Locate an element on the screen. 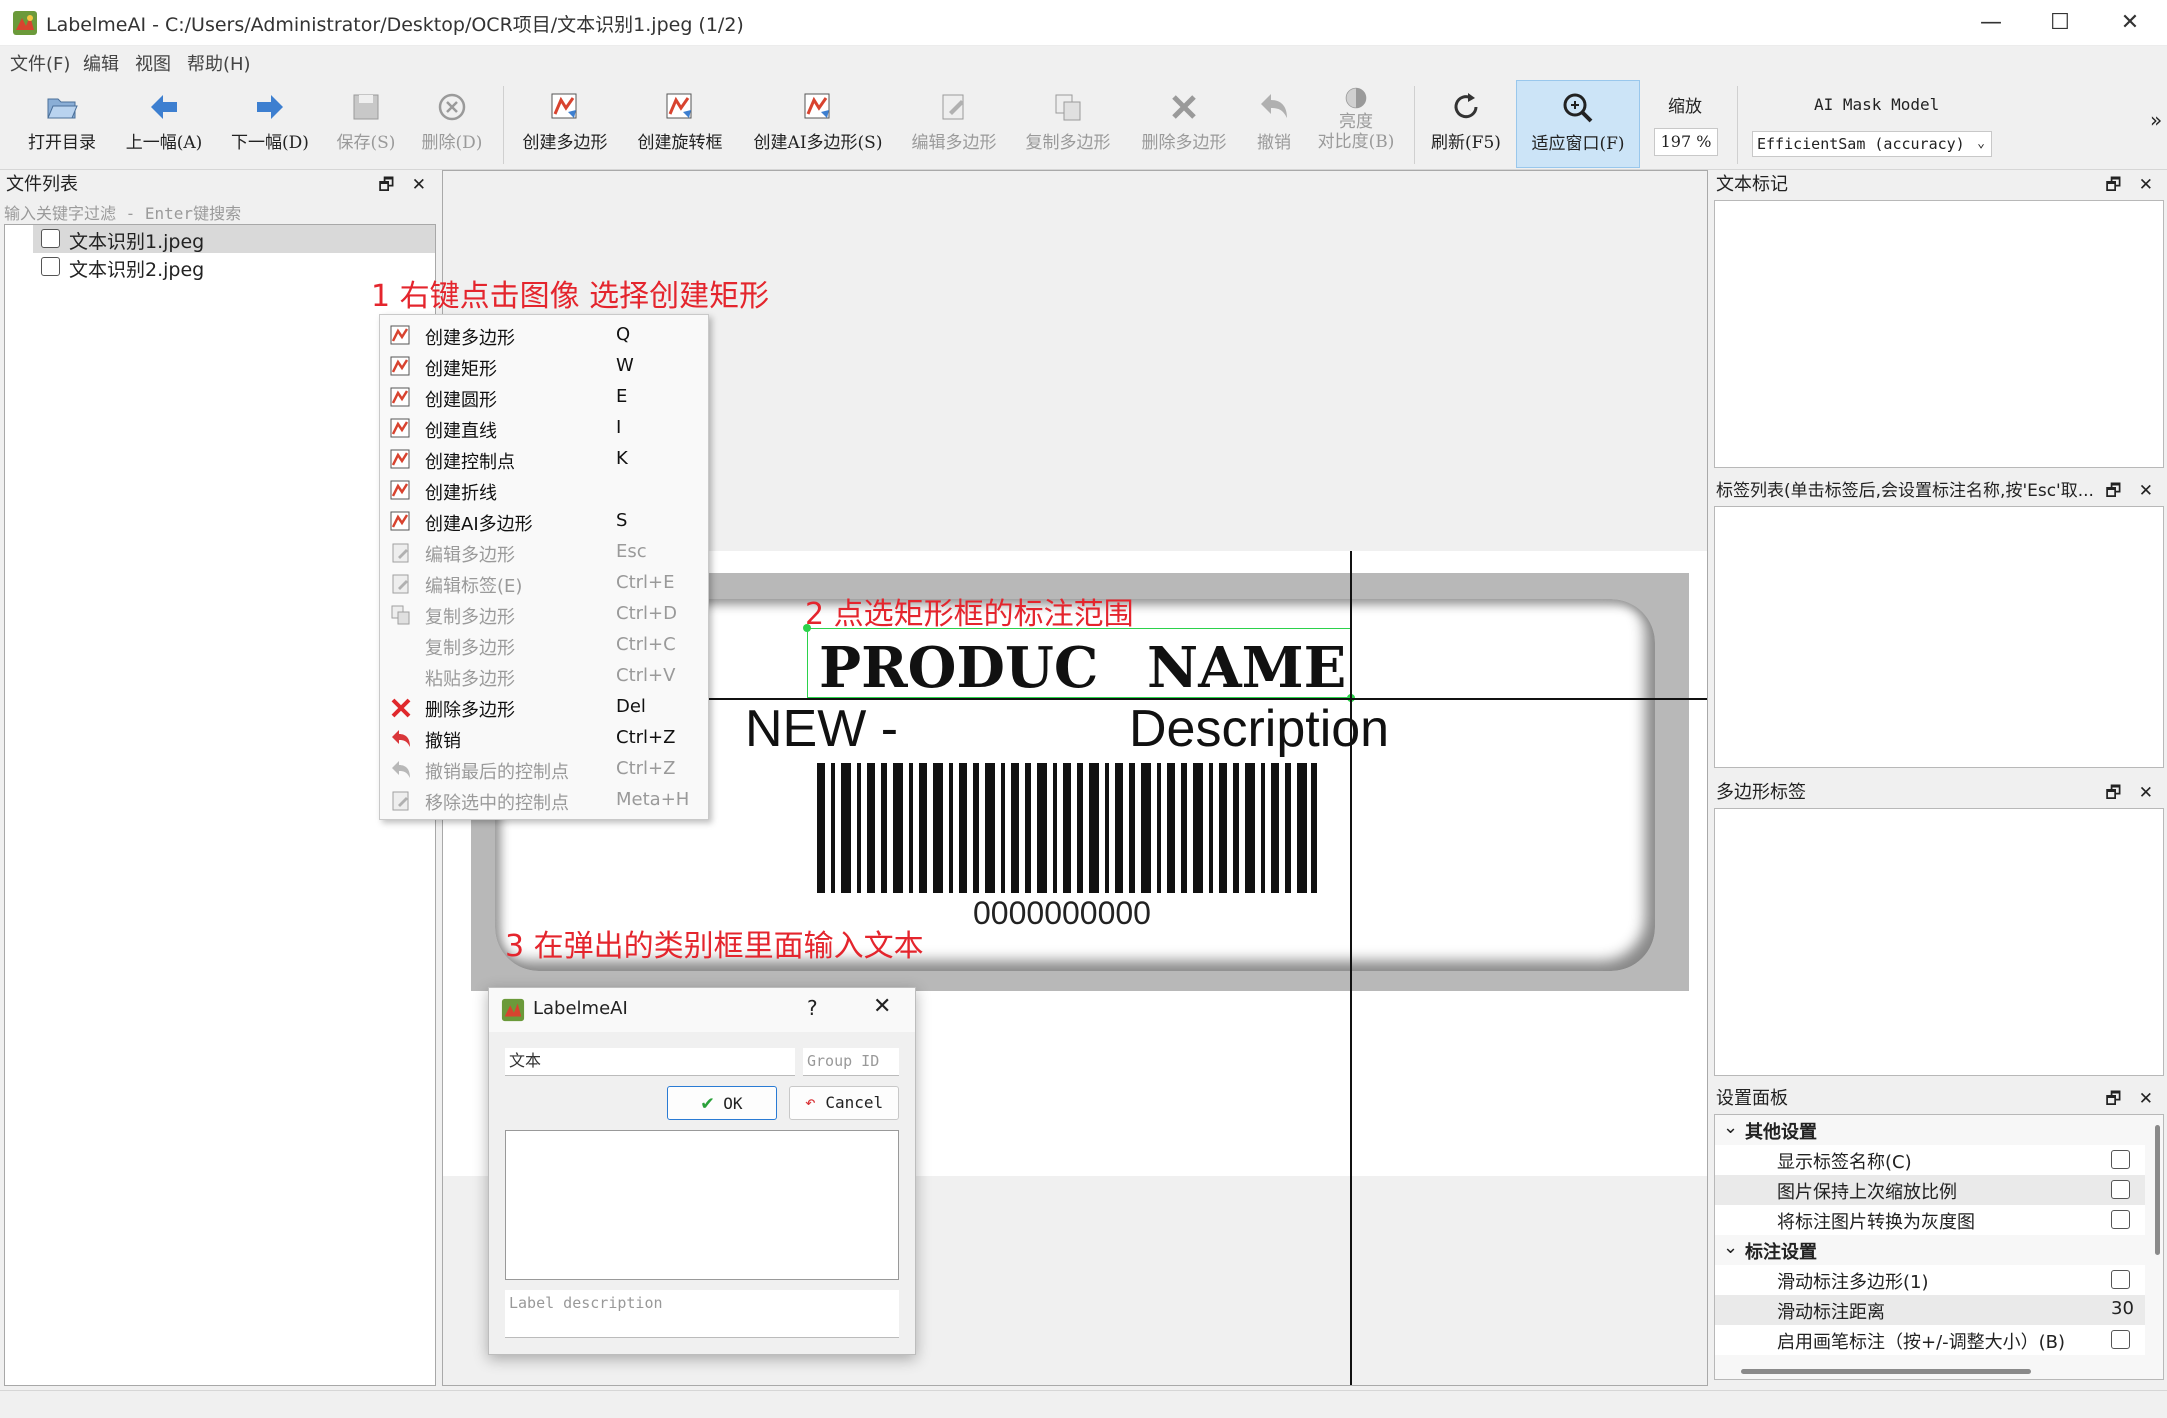  ok-button: ✔ OK is located at coordinates (722, 1103).